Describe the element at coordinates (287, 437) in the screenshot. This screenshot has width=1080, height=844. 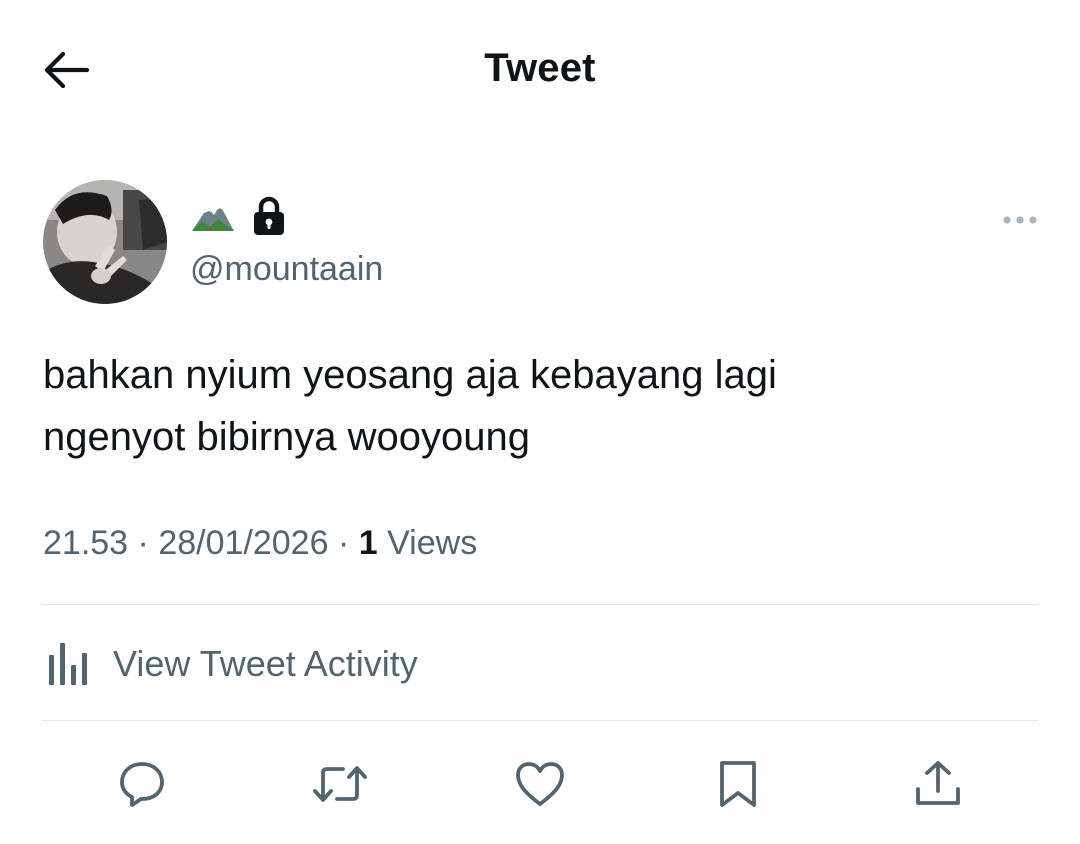
I see `tweet-text-line: ngenyot bibirnya wooyoung` at that location.